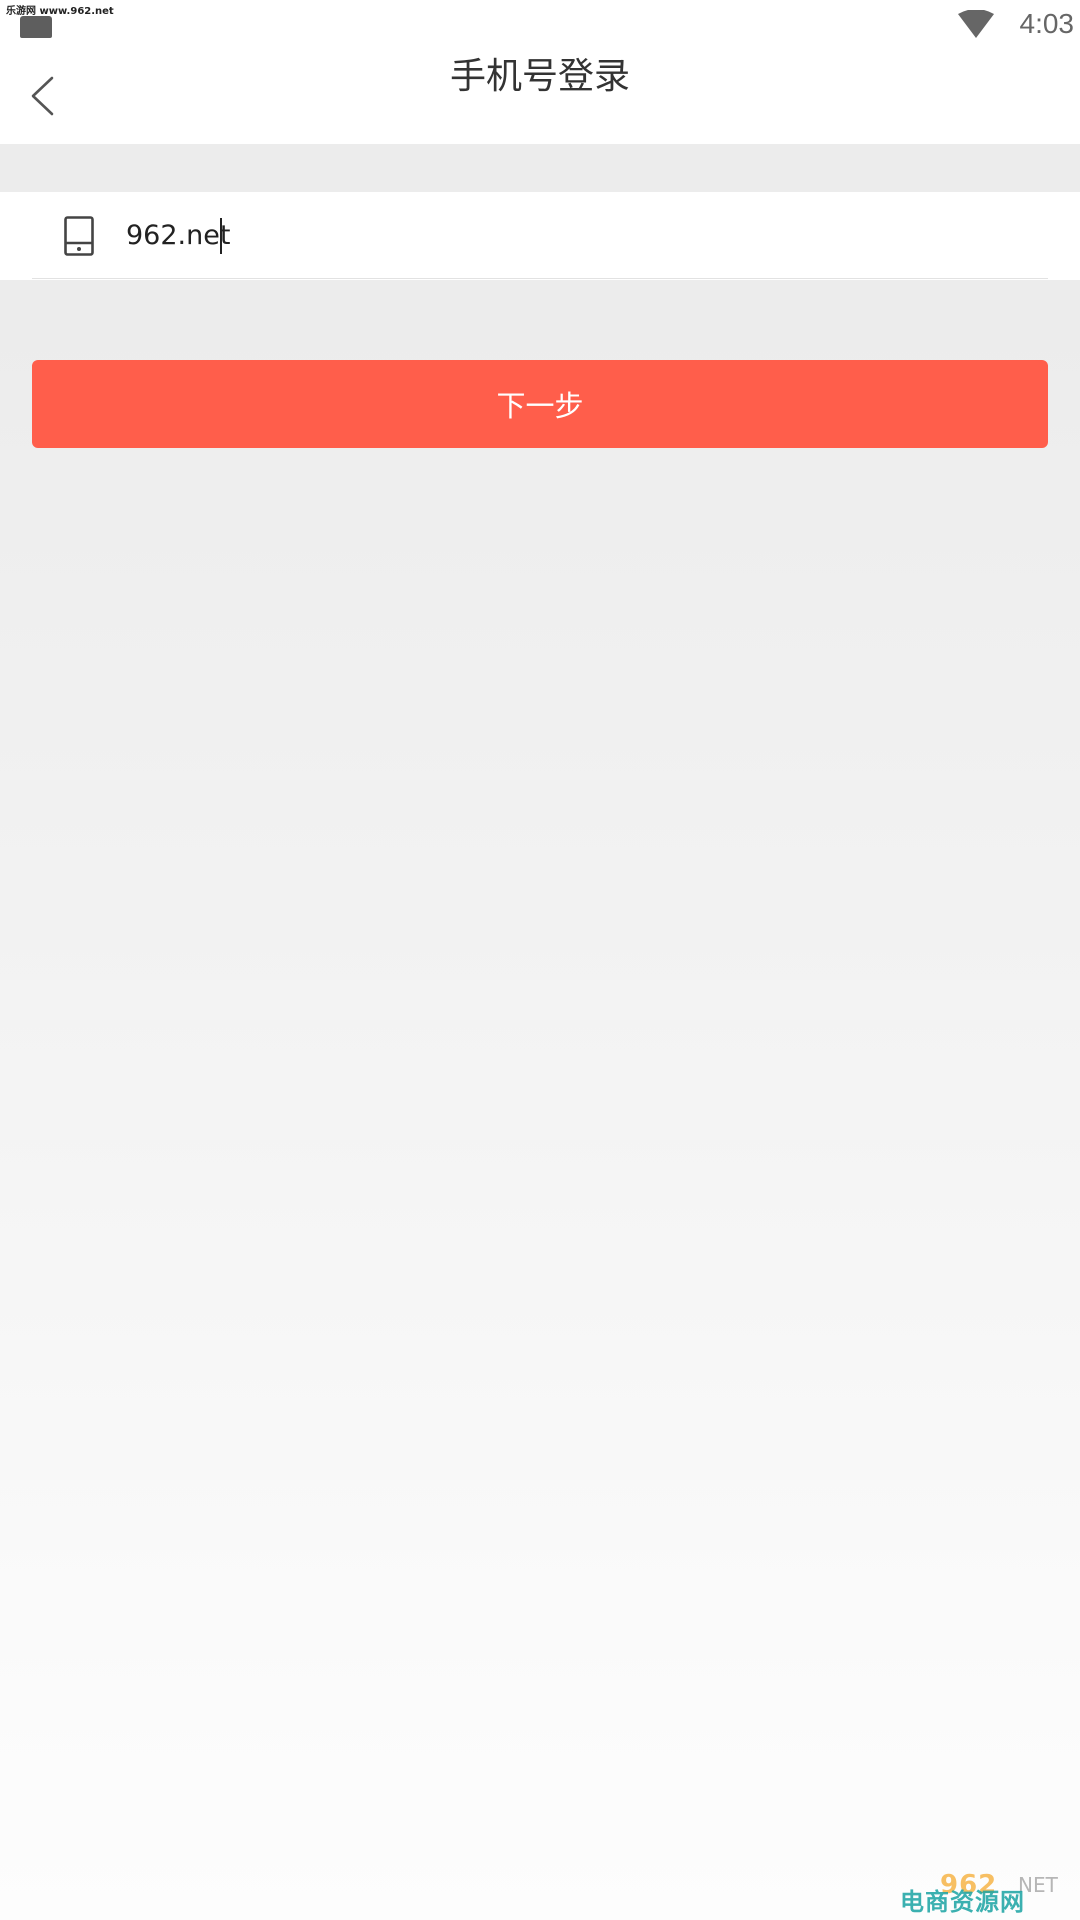 Image resolution: width=1080 pixels, height=1920 pixels. What do you see at coordinates (576, 236) in the screenshot?
I see `phone-number-input` at bounding box center [576, 236].